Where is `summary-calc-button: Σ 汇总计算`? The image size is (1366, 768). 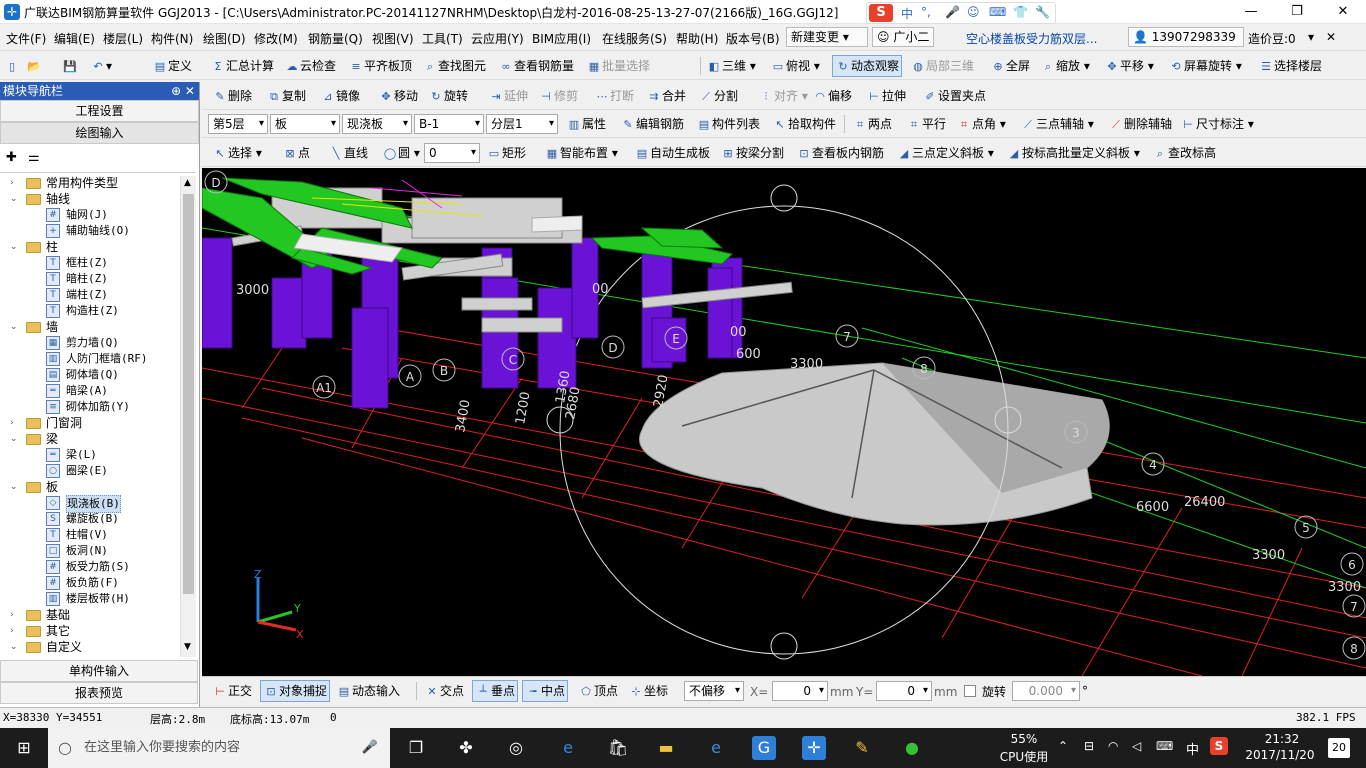
summary-calc-button: Σ 汇总计算 is located at coordinates (242, 66).